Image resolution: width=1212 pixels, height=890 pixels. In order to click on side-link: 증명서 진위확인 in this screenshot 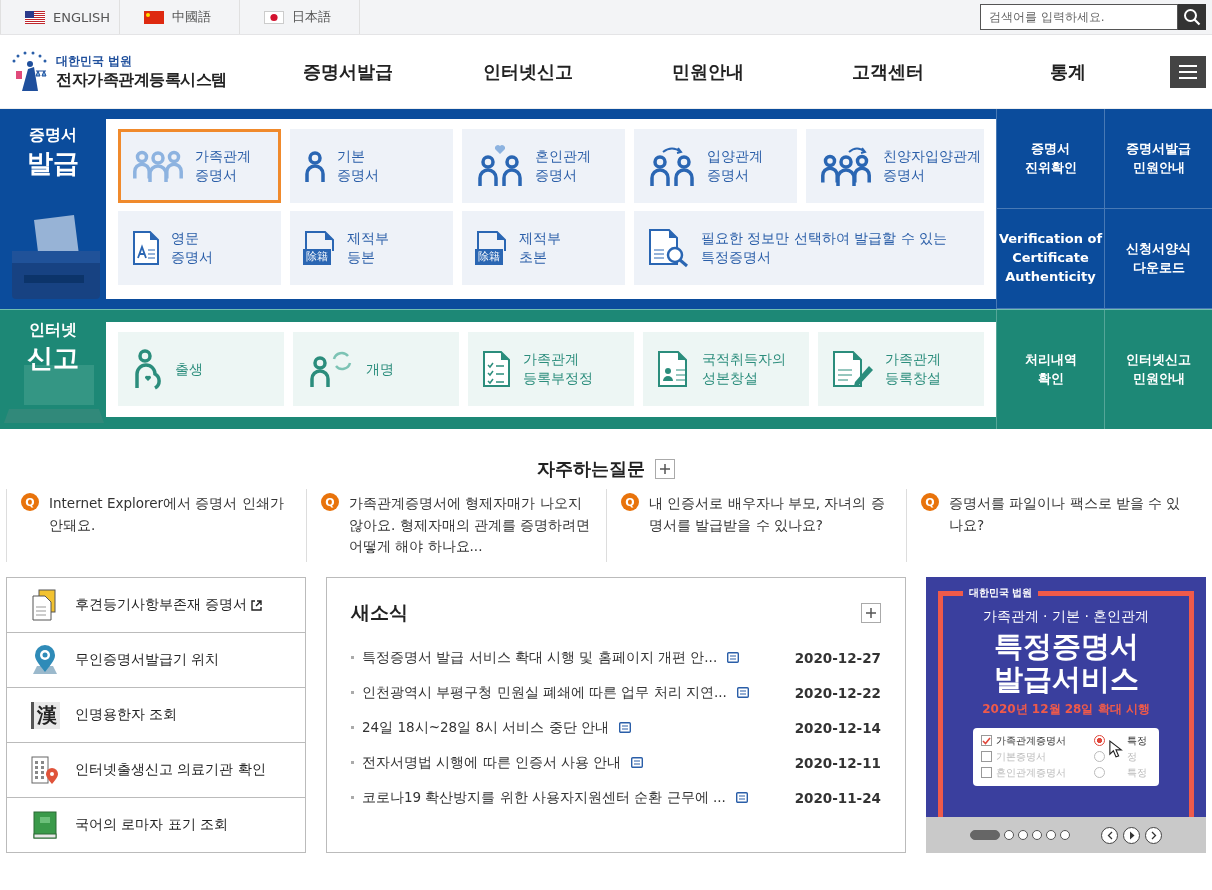, I will do `click(1050, 159)`.